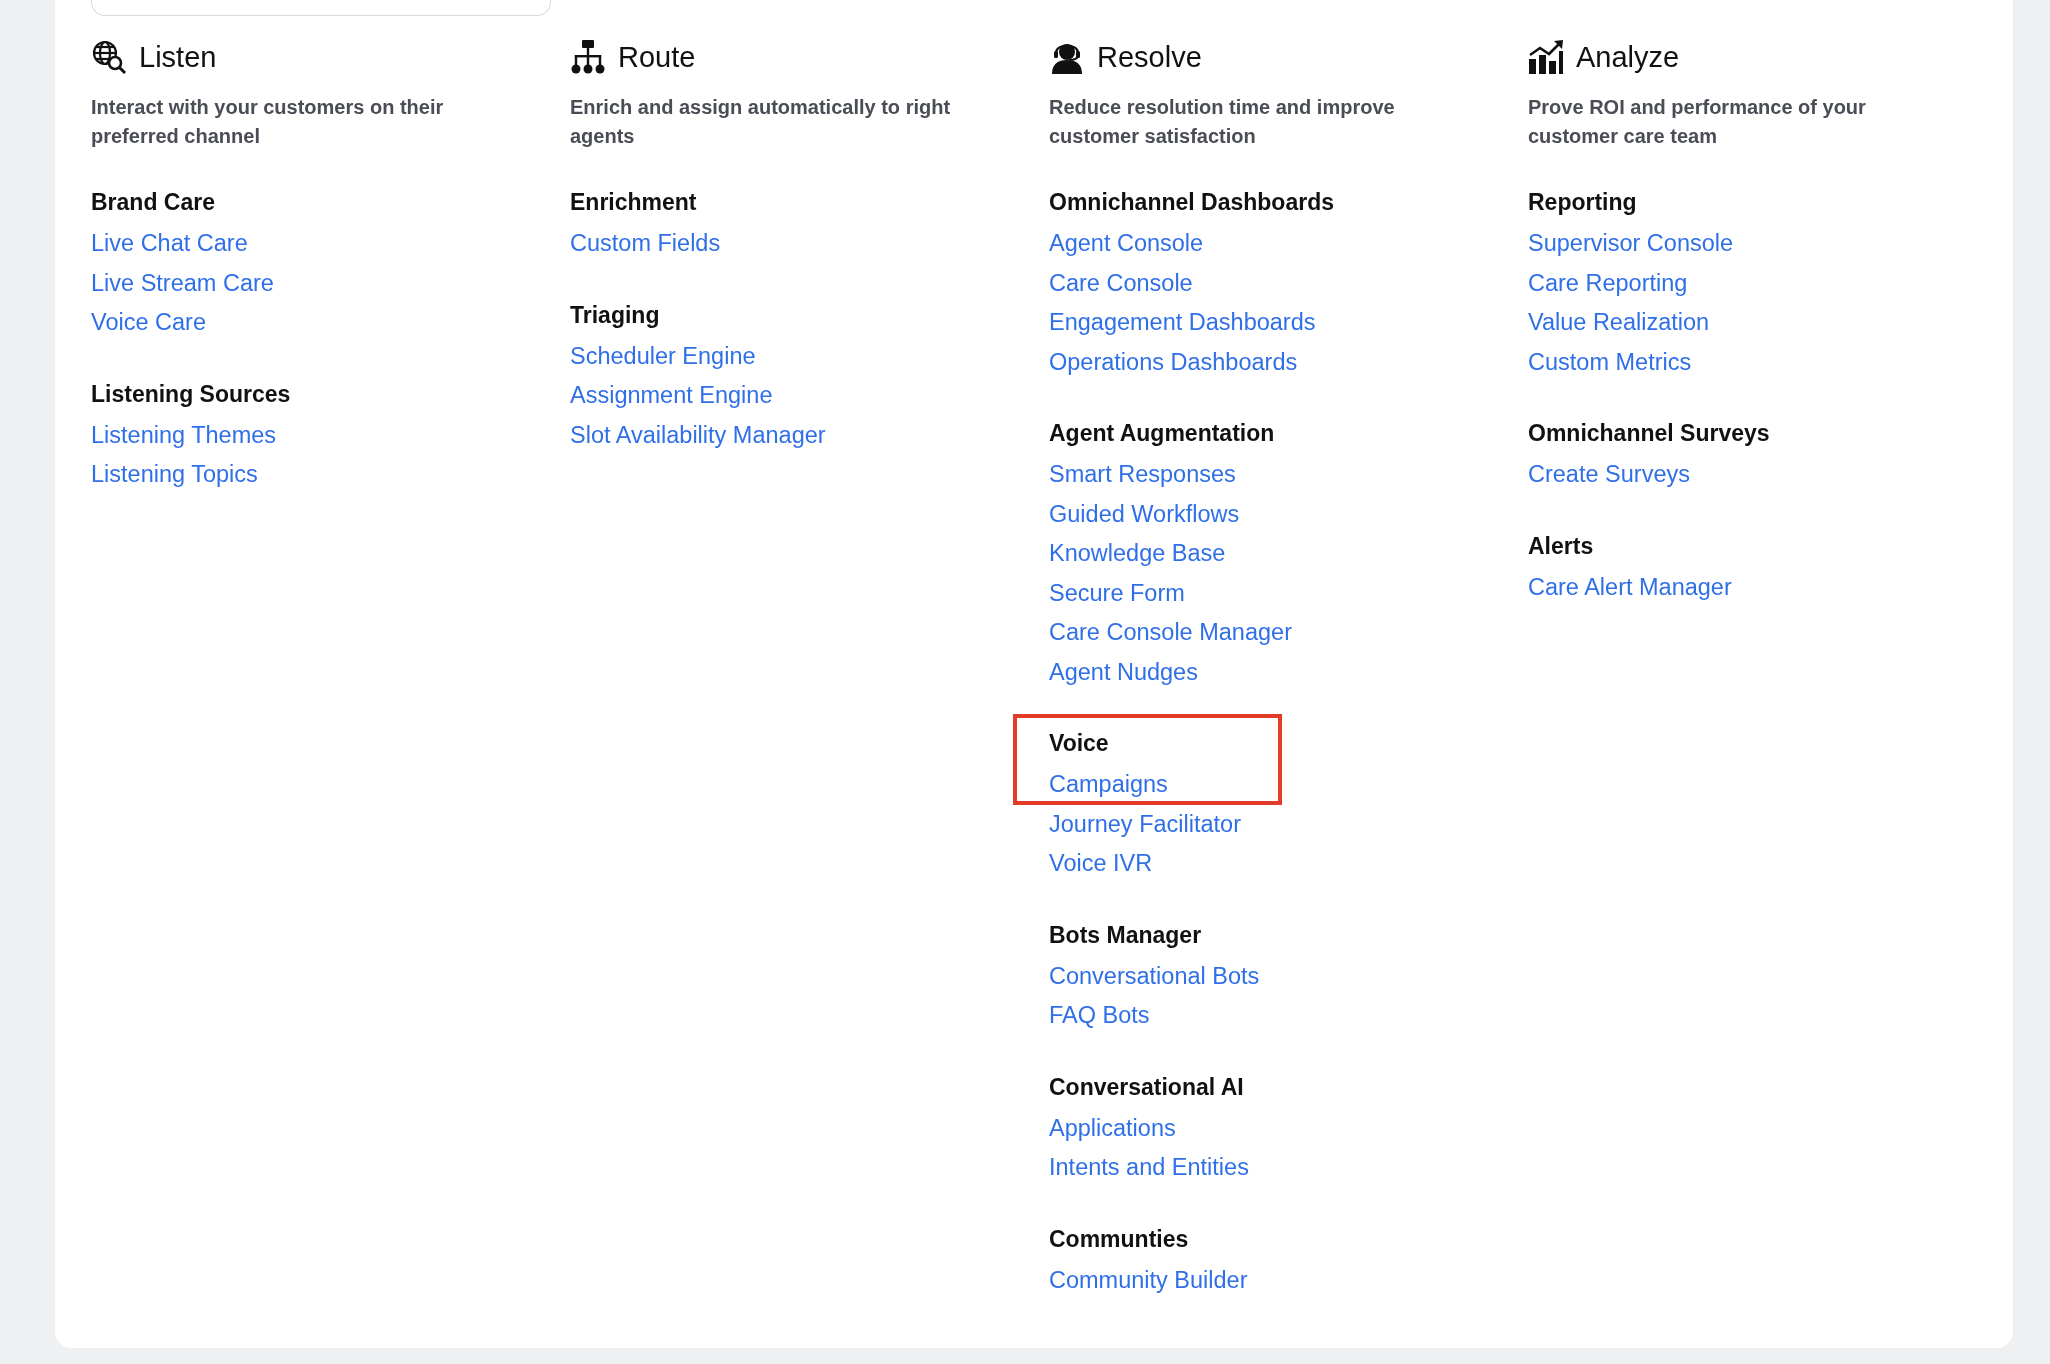 This screenshot has height=1364, width=2050. What do you see at coordinates (1546, 57) in the screenshot?
I see `bar-chart-icon` at bounding box center [1546, 57].